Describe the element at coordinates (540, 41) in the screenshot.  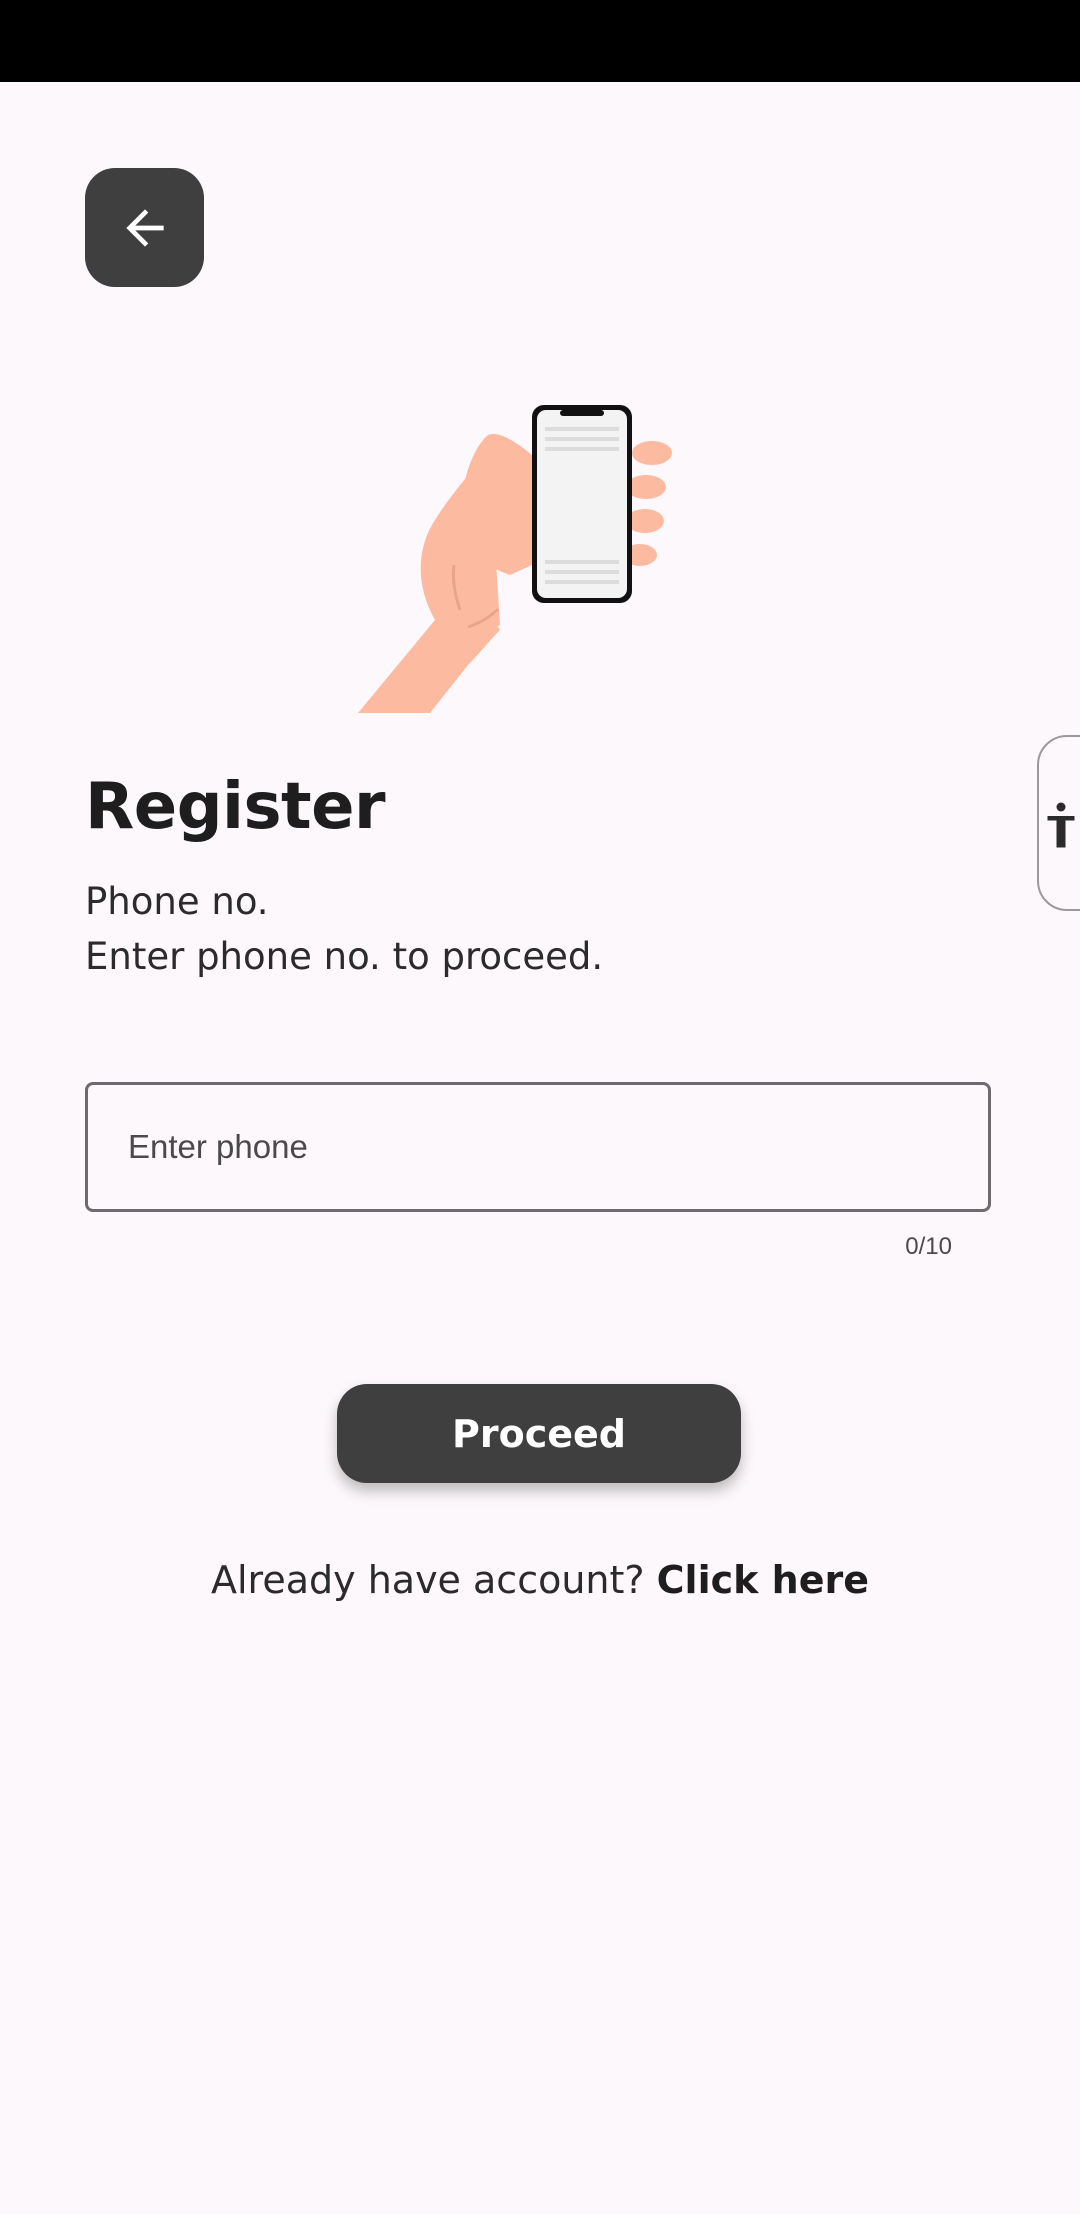
I see `status-bar` at that location.